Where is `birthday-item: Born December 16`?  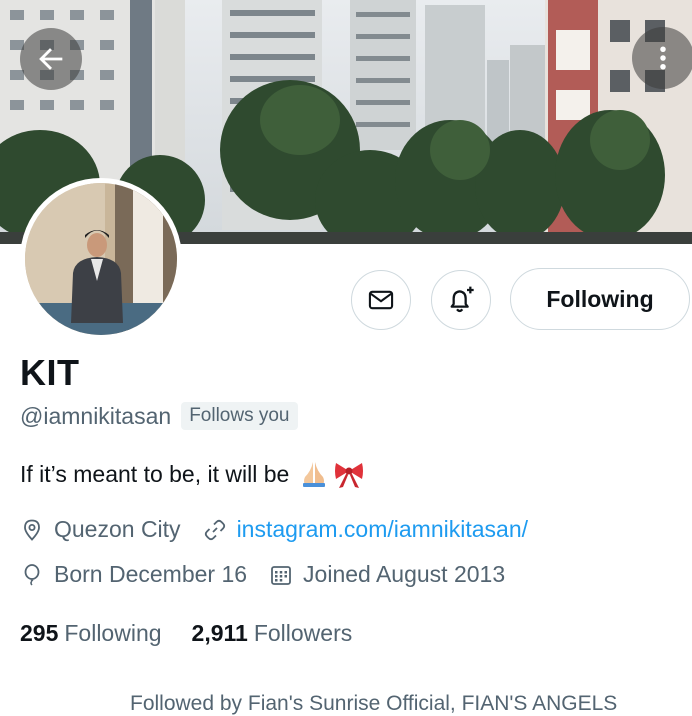 birthday-item: Born December 16 is located at coordinates (133, 574).